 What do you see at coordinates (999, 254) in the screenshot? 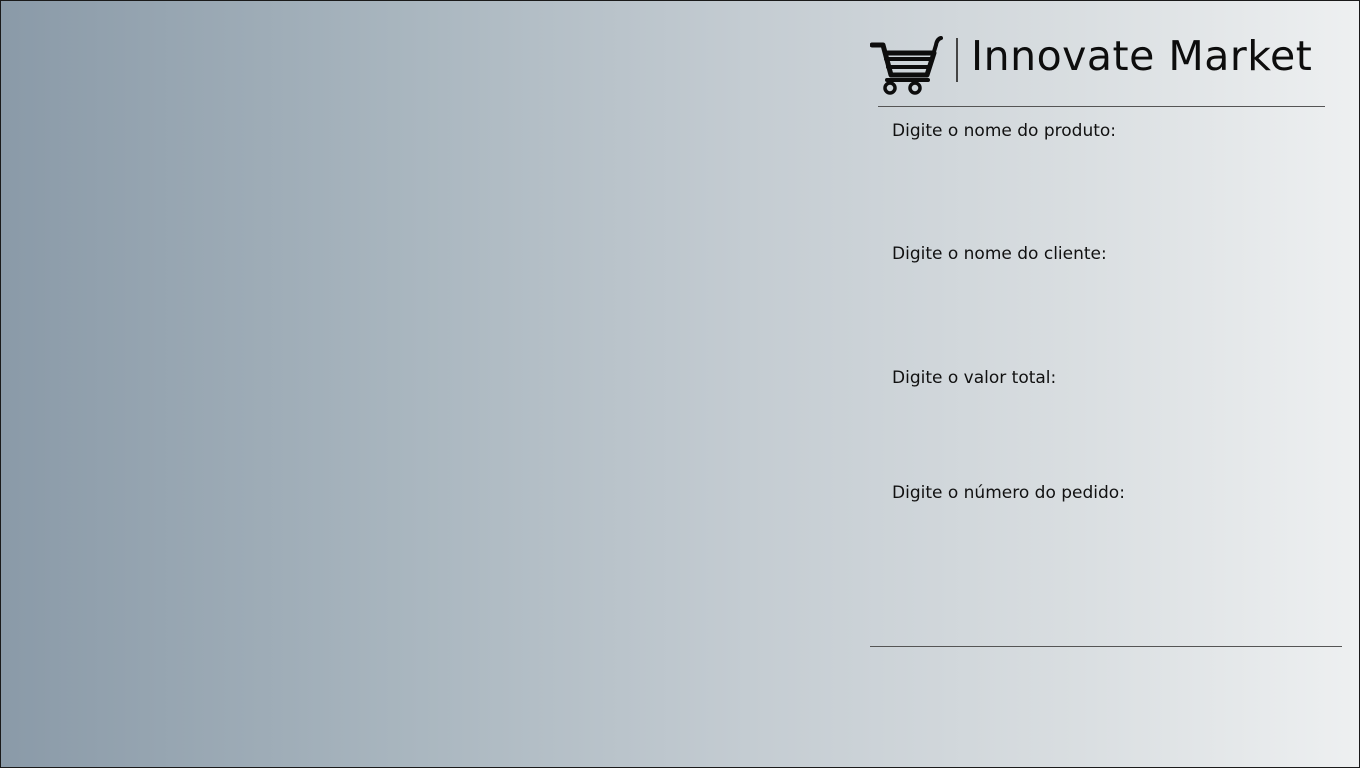
I see `client-name-label: Digite o nome do cliente:` at bounding box center [999, 254].